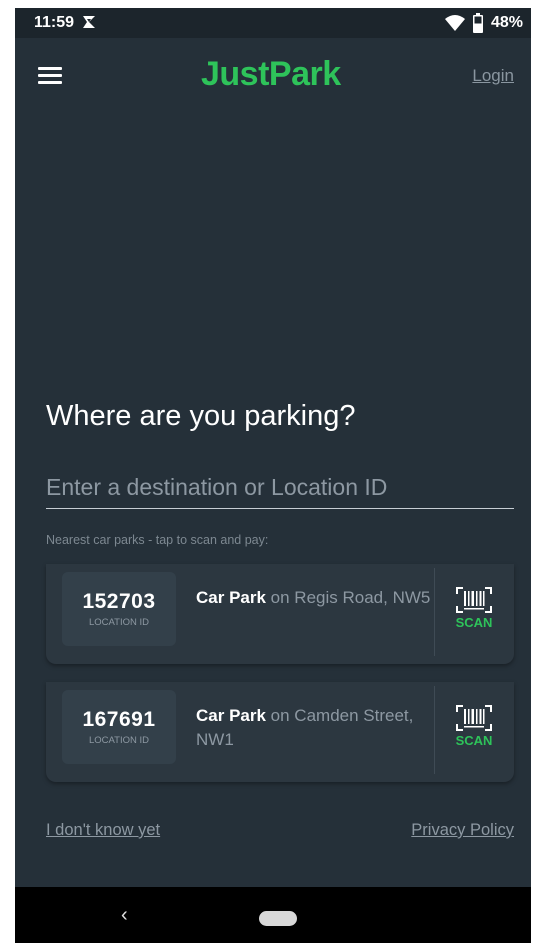 Image resolution: width=538 pixels, height=943 pixels. I want to click on back-chevron-icon: ‹, so click(124, 915).